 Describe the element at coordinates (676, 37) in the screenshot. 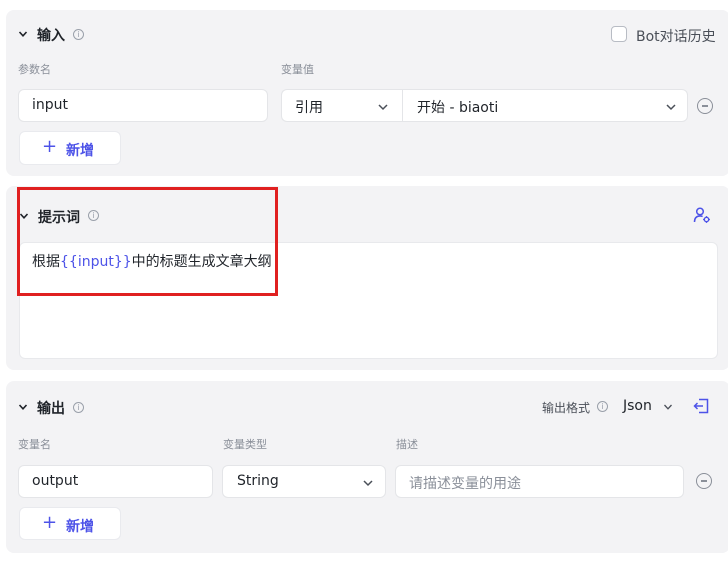

I see `bot-history-label: Bot对话历史` at that location.